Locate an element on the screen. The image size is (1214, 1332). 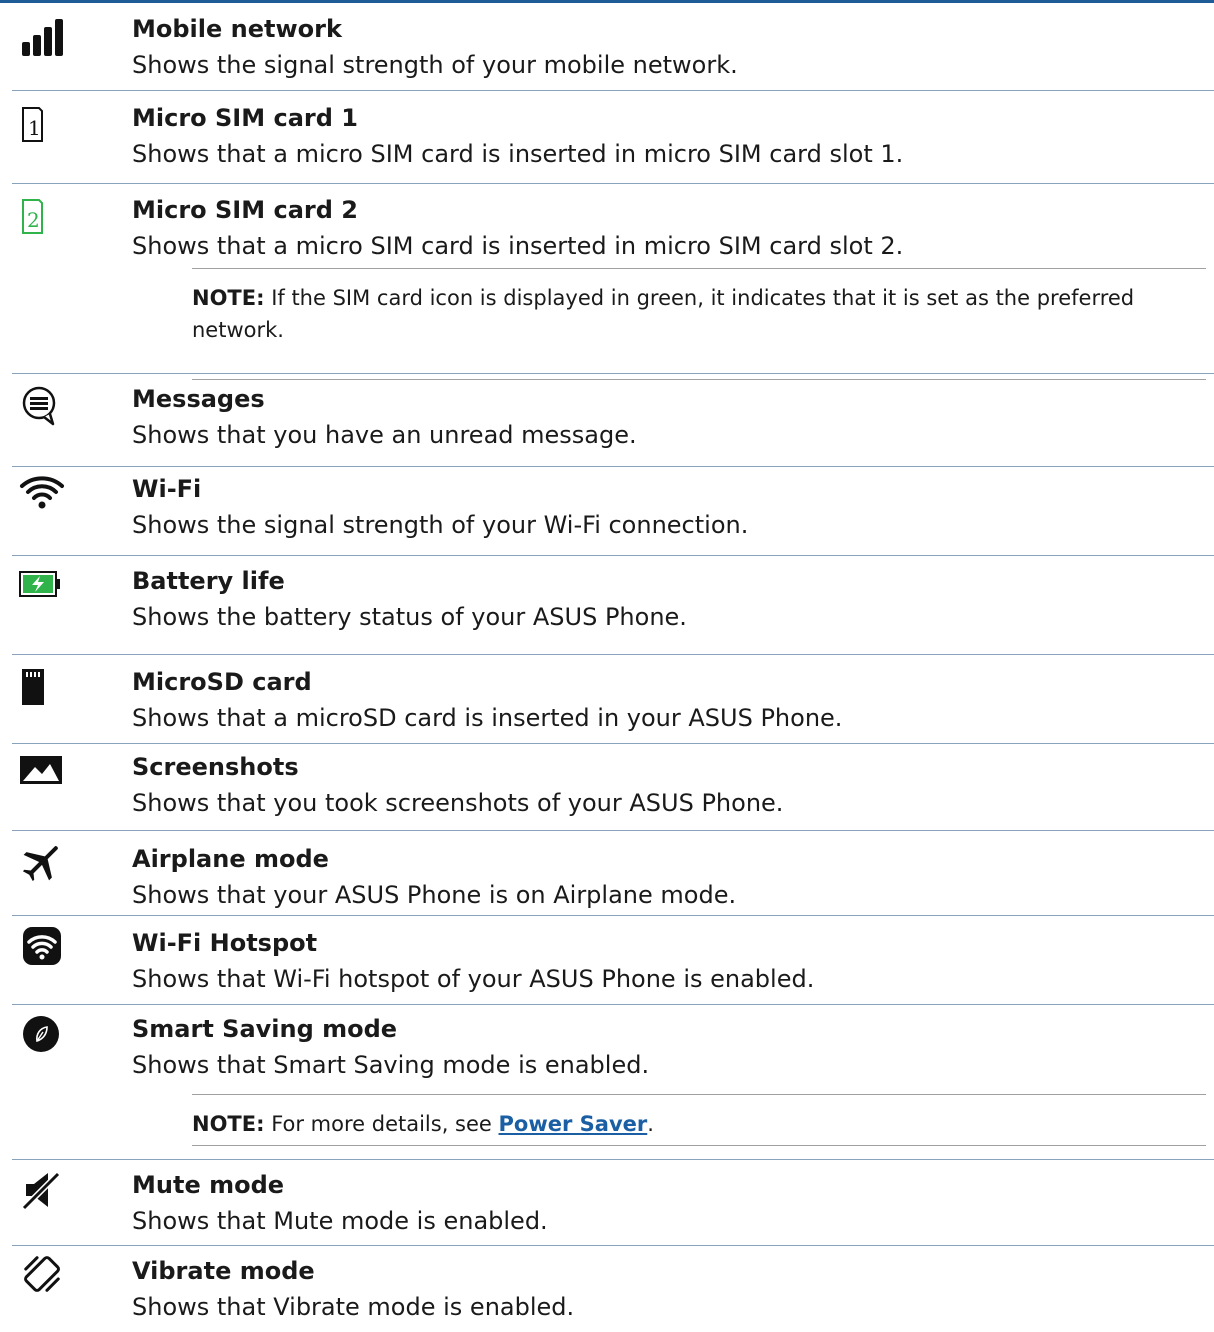
item-title: Micro SIM card 1 is located at coordinates (245, 118).